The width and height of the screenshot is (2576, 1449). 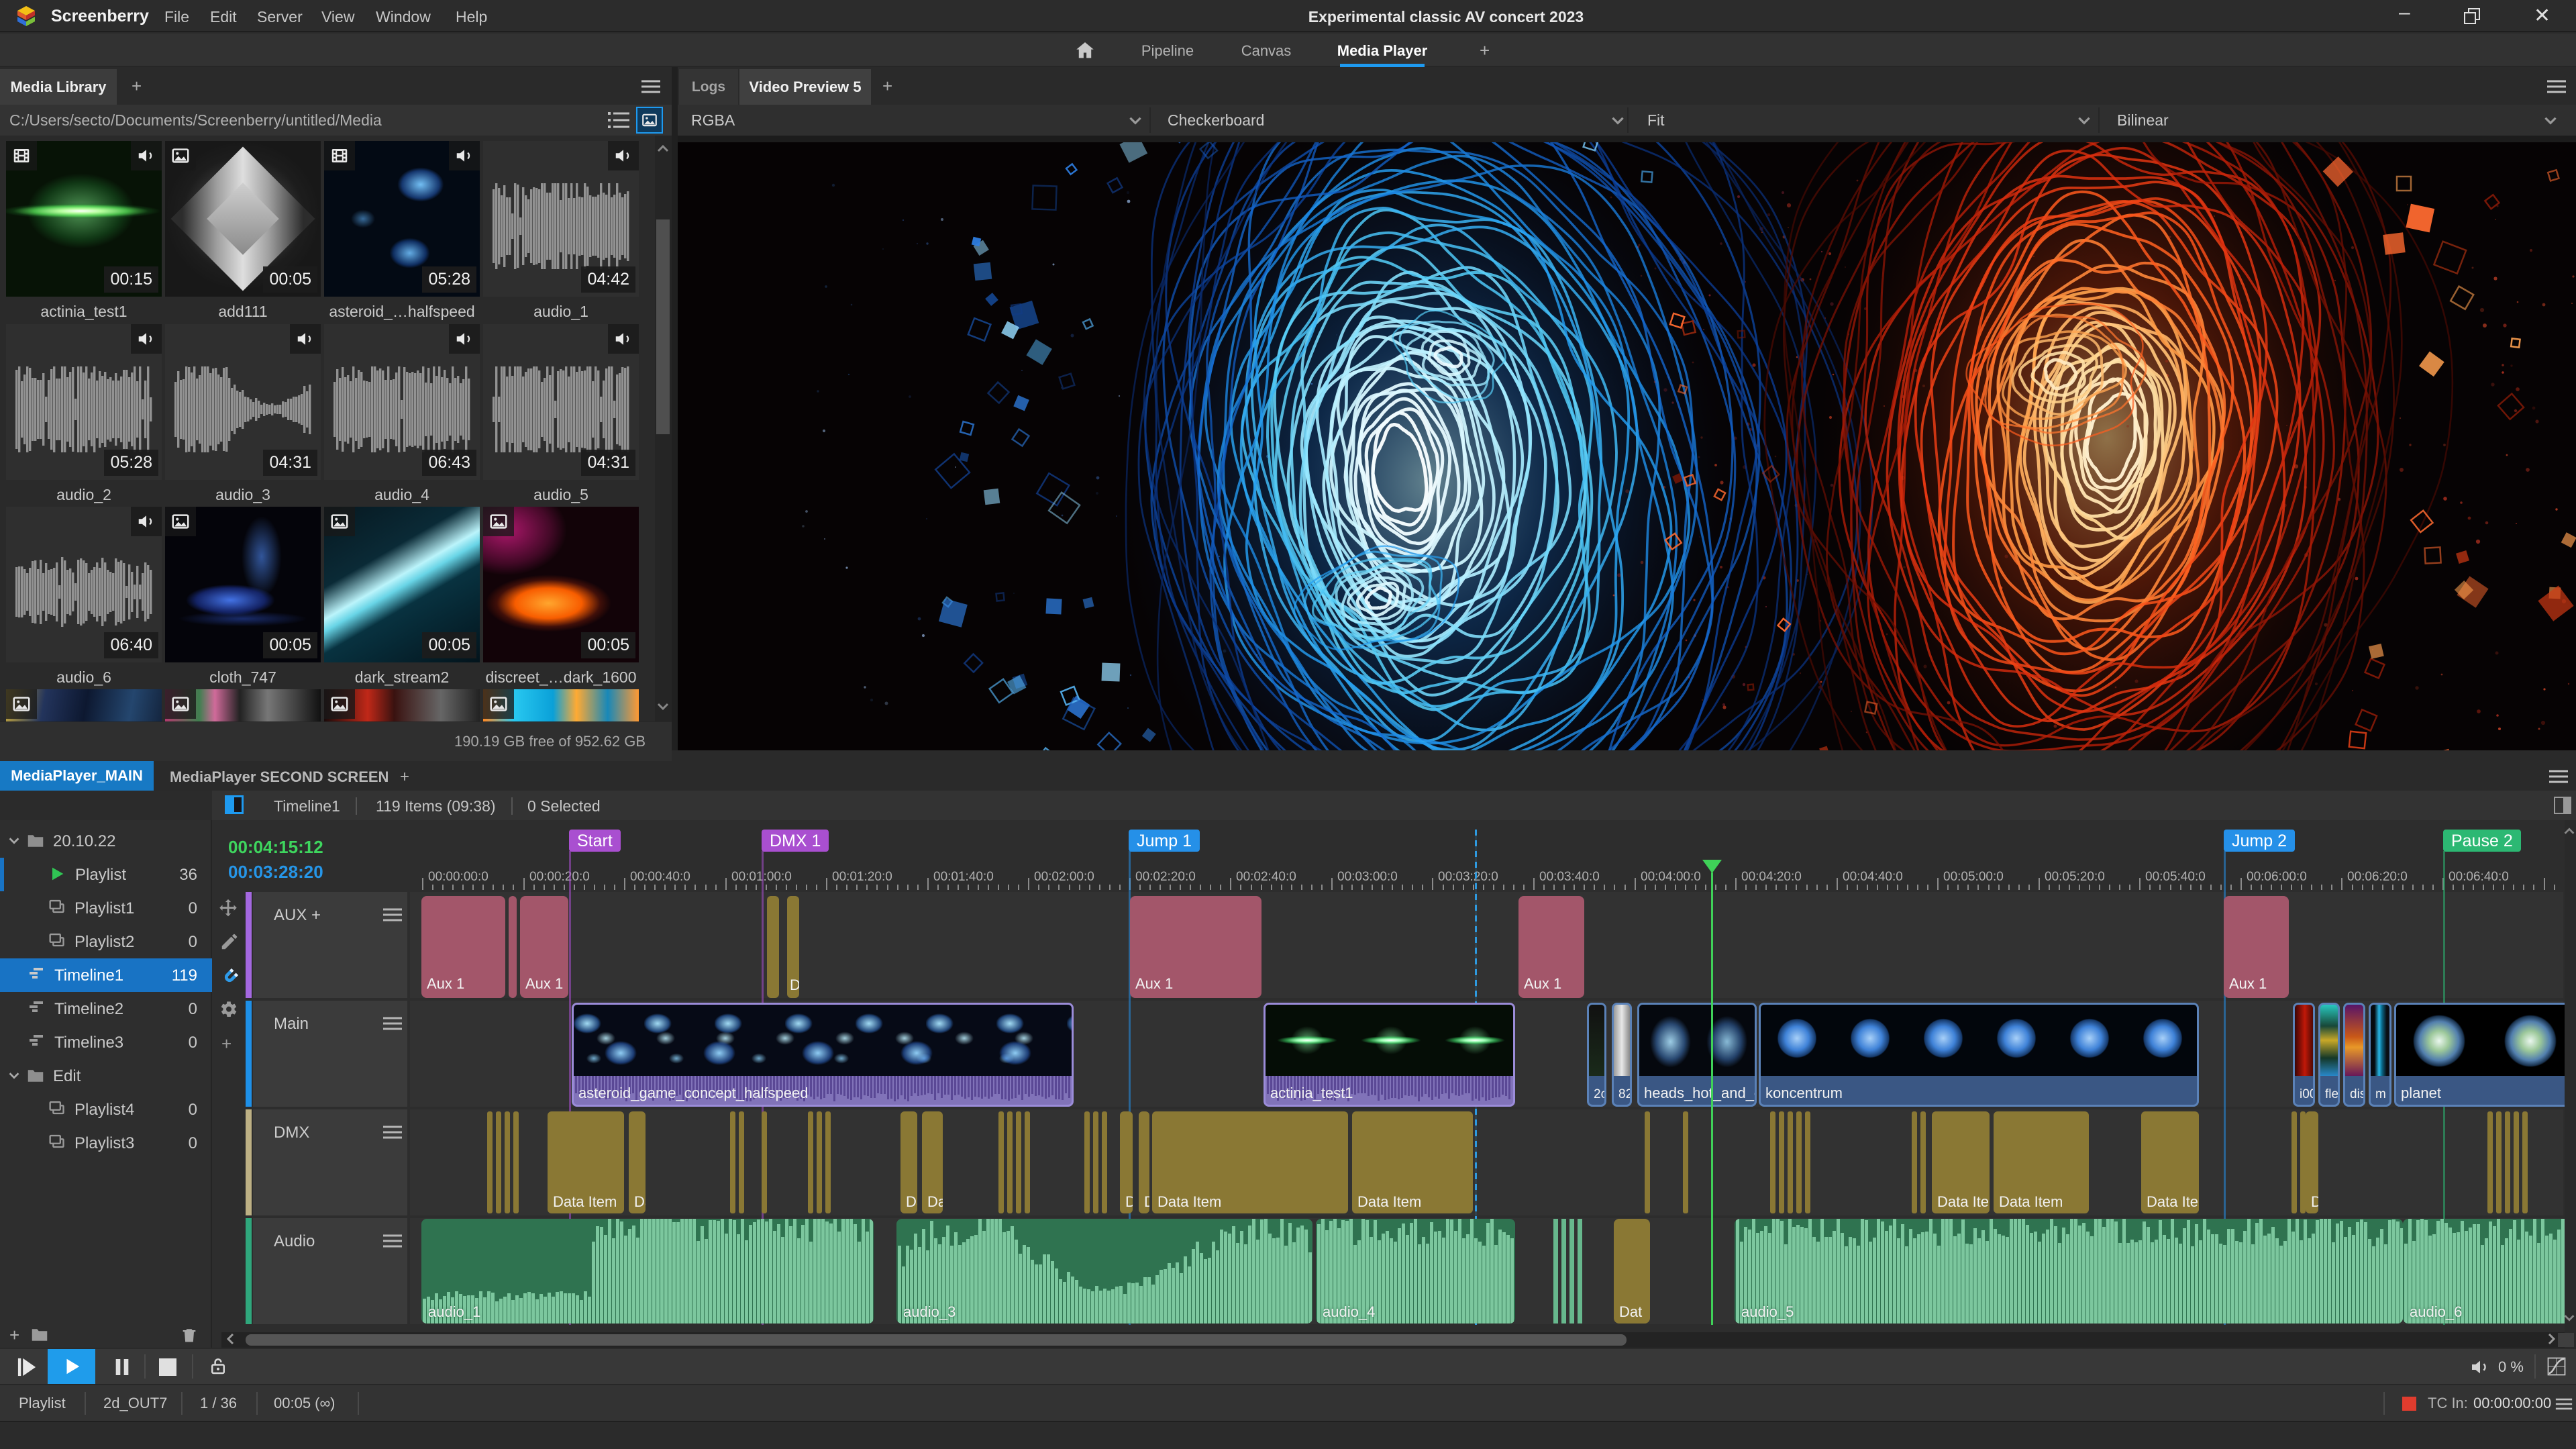 What do you see at coordinates (559, 877) in the screenshot?
I see `svg-text: 00:00:20:0` at bounding box center [559, 877].